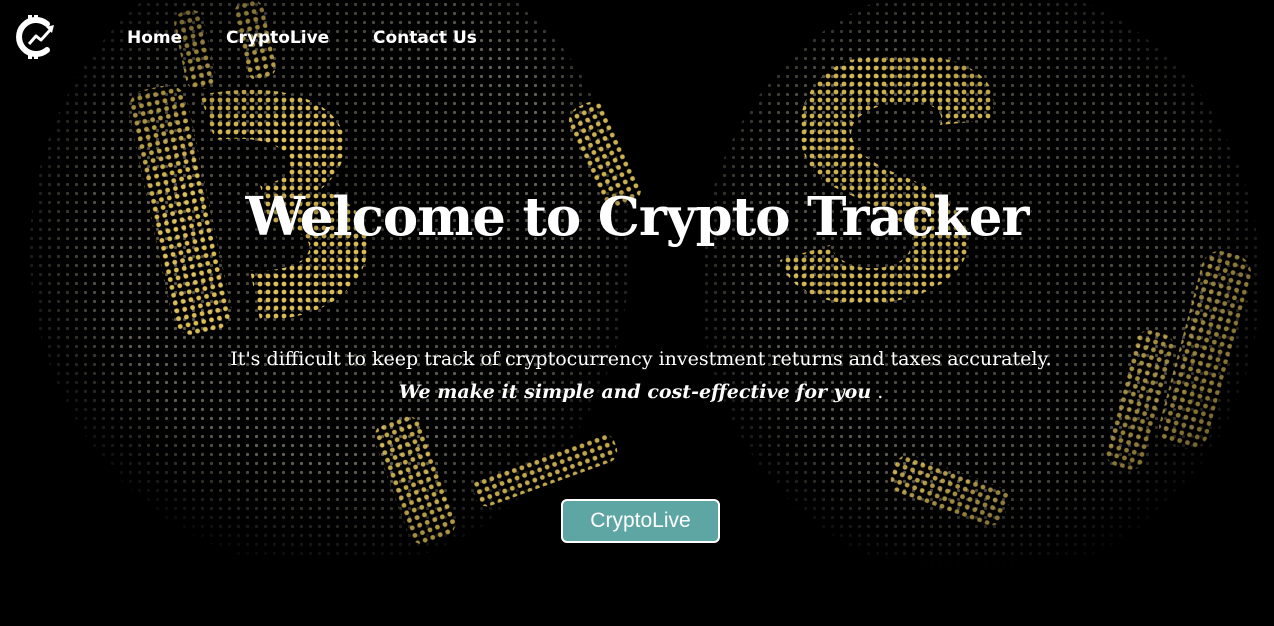  I want to click on crypto-growth-logo-icon, so click(36, 37).